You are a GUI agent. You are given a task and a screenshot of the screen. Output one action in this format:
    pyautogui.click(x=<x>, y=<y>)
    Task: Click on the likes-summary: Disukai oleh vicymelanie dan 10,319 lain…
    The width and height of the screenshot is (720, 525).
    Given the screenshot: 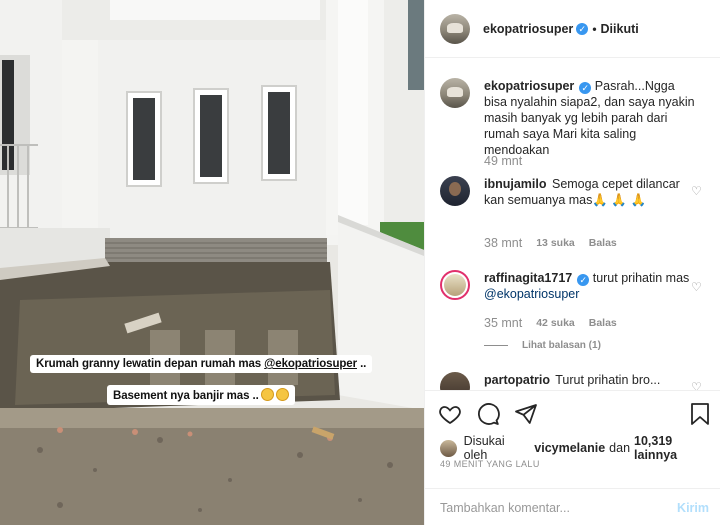 What is the action you would take?
    pyautogui.click(x=580, y=448)
    